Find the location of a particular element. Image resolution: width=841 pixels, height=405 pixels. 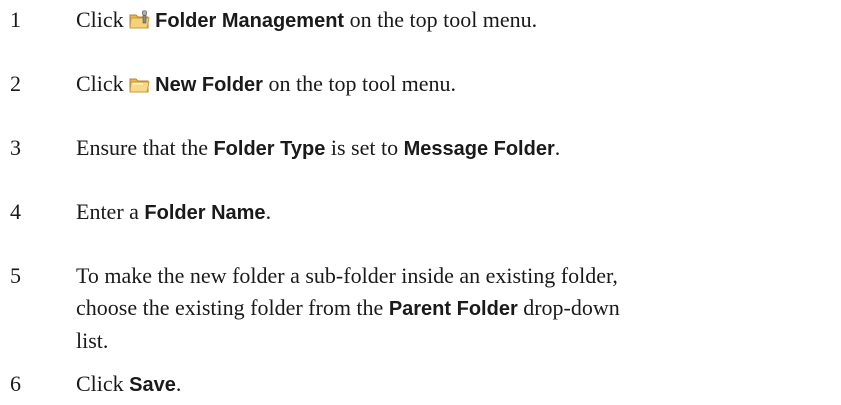

step-5-line-3: list. is located at coordinates (92, 340).